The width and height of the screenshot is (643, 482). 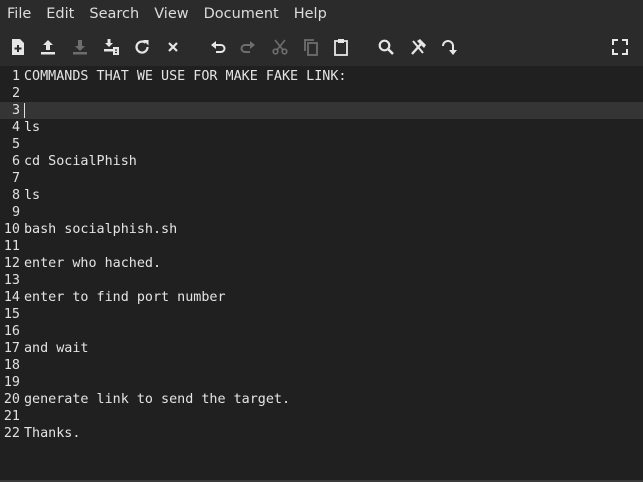 I want to click on editor-line: 3, so click(x=321, y=110).